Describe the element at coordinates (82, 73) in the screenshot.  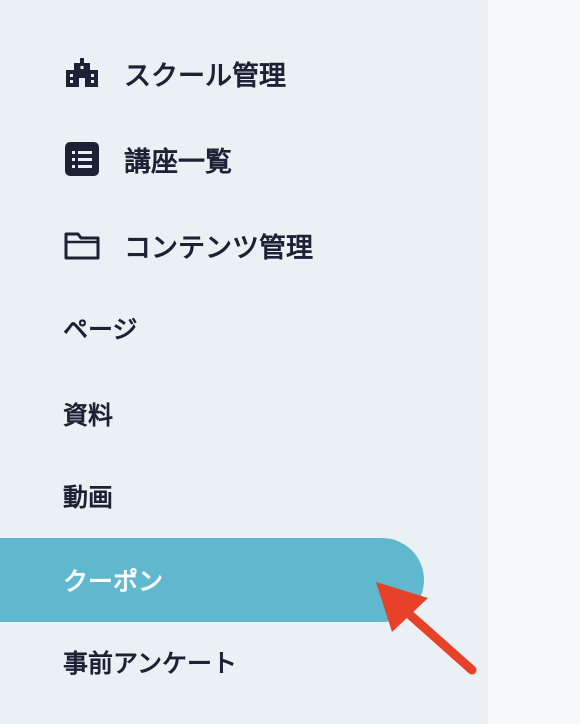
I see `school-building-icon` at that location.